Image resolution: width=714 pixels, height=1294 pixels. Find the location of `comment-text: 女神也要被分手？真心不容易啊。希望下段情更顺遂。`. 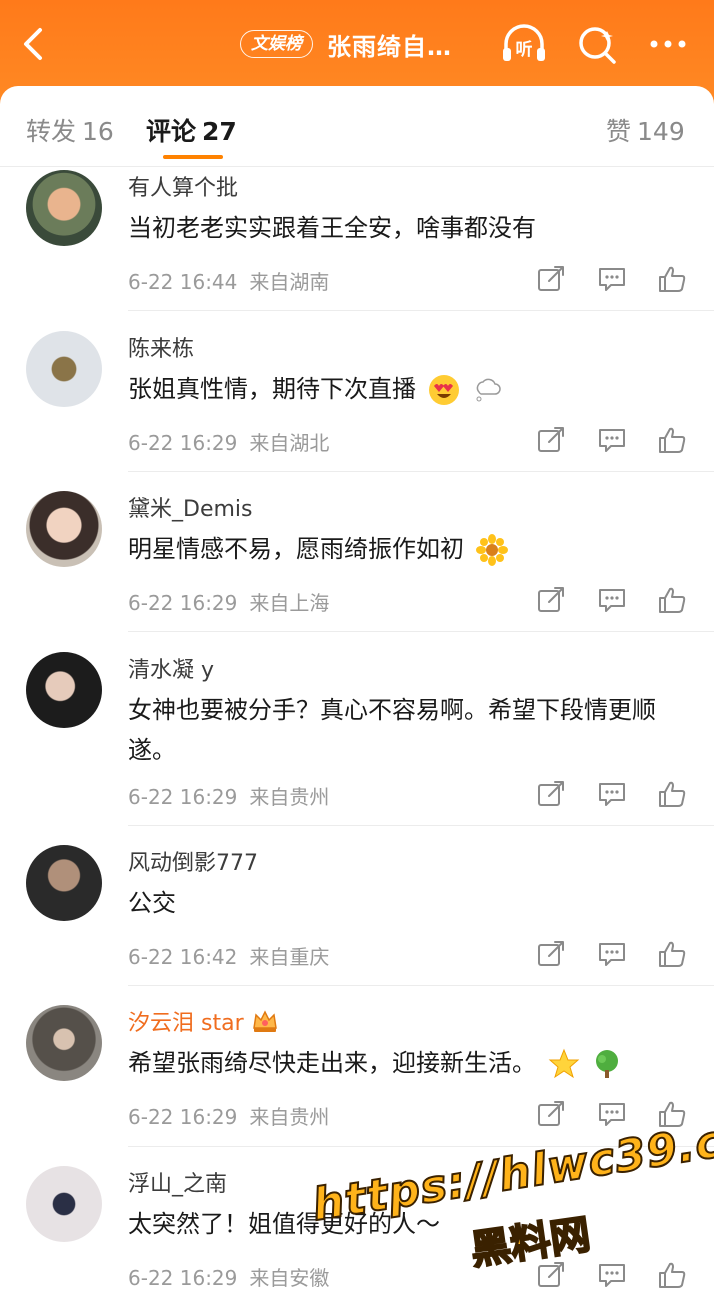

comment-text: 女神也要被分手？真心不容易啊。希望下段情更顺遂。 is located at coordinates (392, 730).